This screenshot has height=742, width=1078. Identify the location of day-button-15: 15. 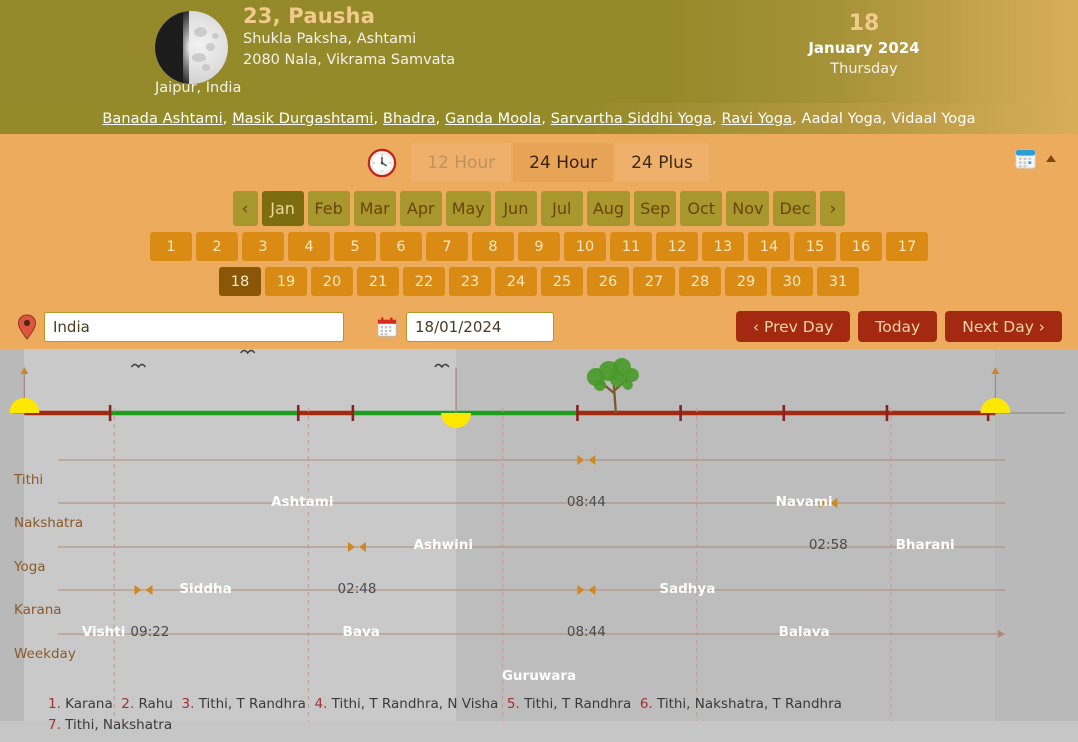
(815, 246).